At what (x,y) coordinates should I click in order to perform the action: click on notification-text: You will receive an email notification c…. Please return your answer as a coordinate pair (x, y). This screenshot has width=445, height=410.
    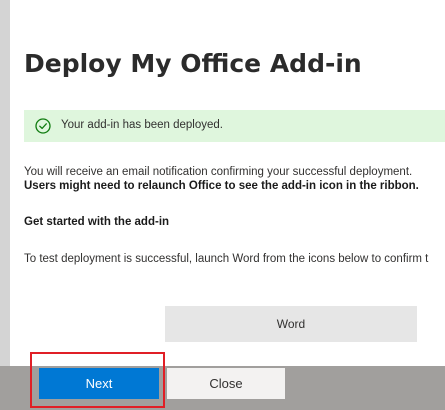
    Looking at the image, I should click on (218, 172).